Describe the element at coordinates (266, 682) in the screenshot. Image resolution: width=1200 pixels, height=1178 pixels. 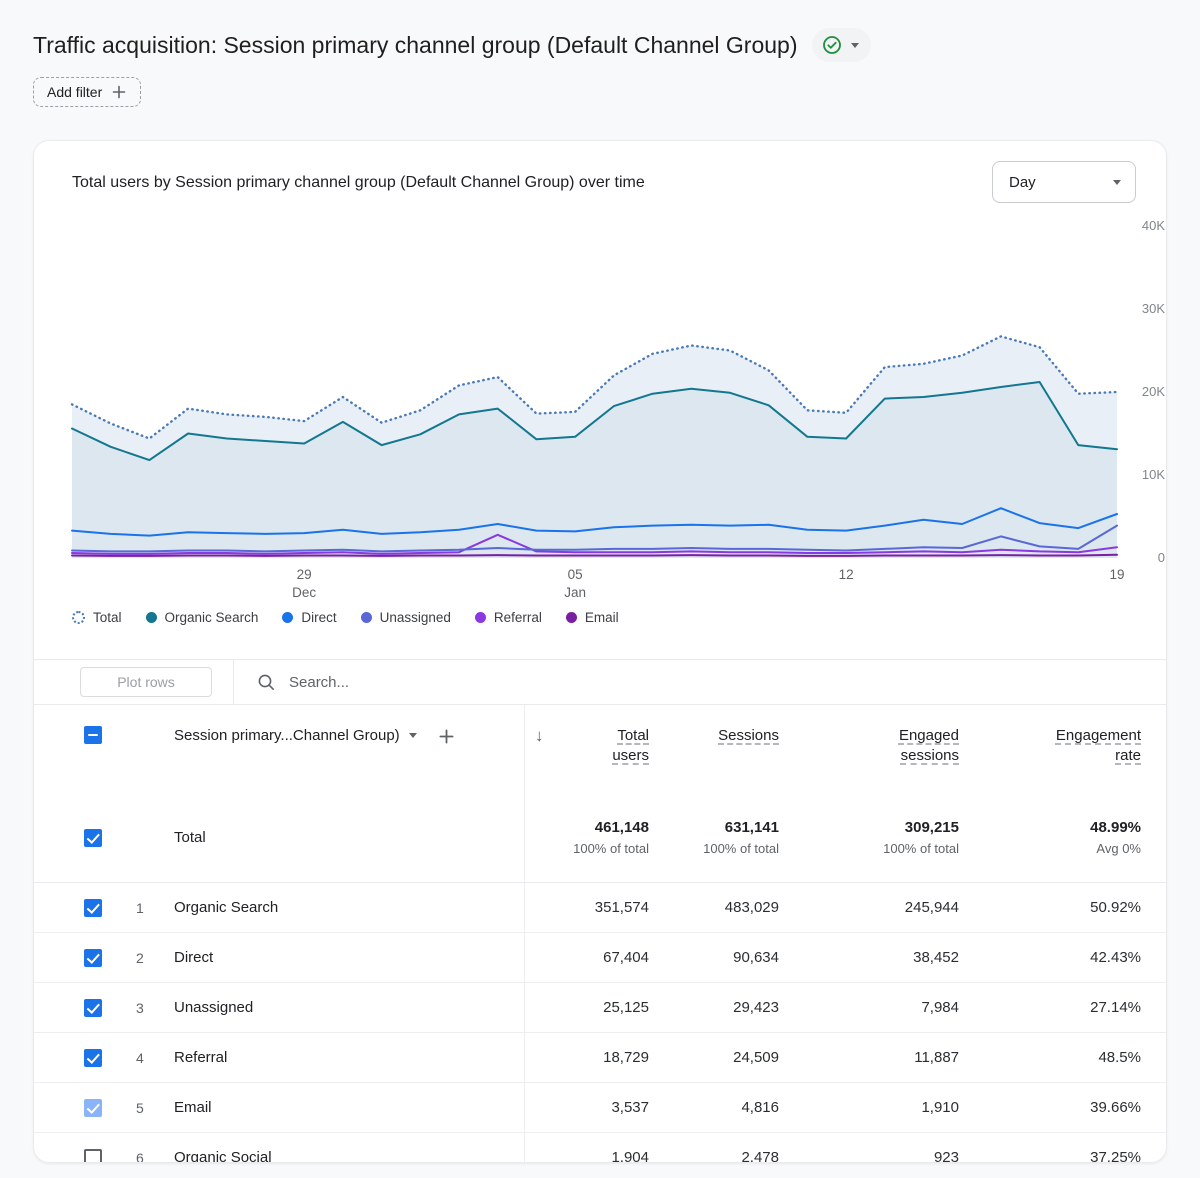
I see `search-icon` at that location.